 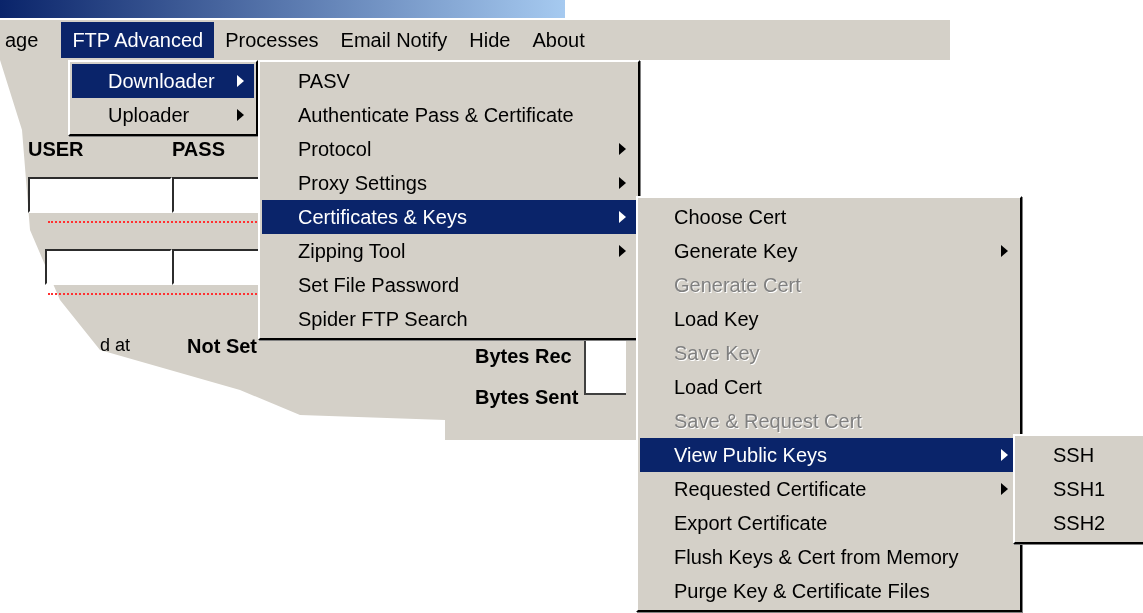 What do you see at coordinates (449, 81) in the screenshot?
I see `menu-item: PASV` at bounding box center [449, 81].